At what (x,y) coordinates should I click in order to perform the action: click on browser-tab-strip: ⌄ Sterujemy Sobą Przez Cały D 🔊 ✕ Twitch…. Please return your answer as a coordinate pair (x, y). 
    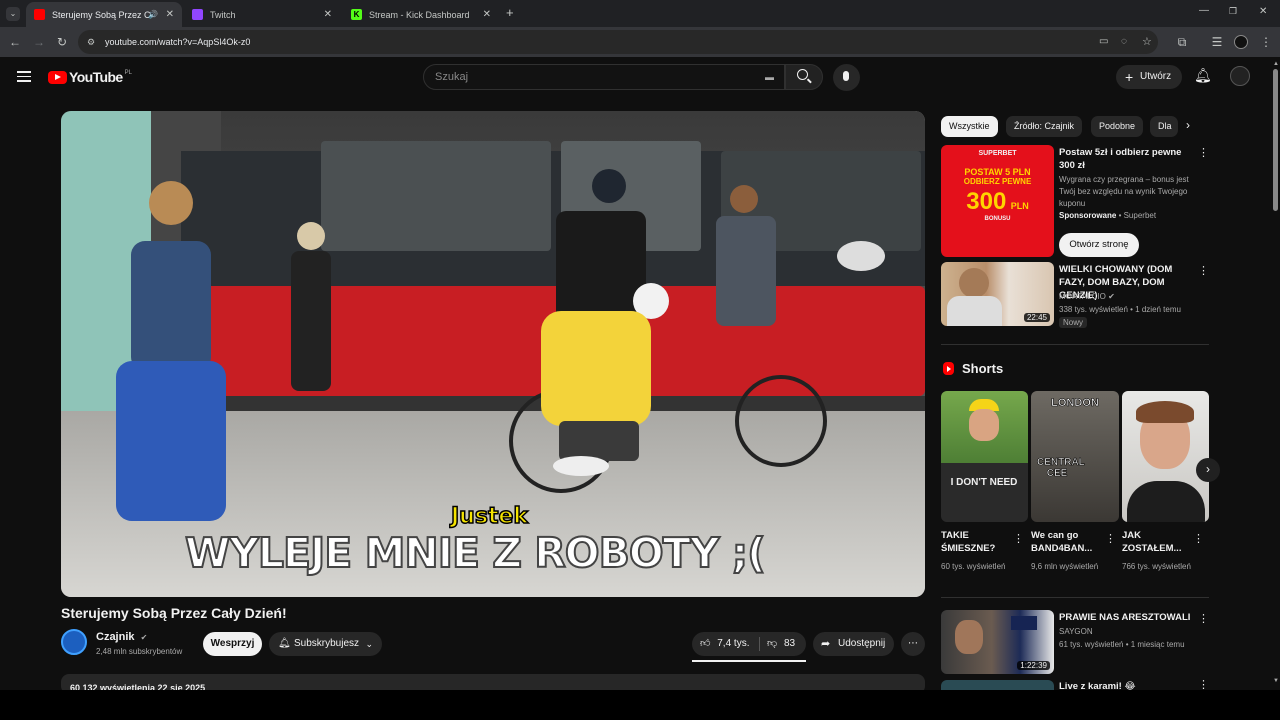
    Looking at the image, I should click on (640, 13).